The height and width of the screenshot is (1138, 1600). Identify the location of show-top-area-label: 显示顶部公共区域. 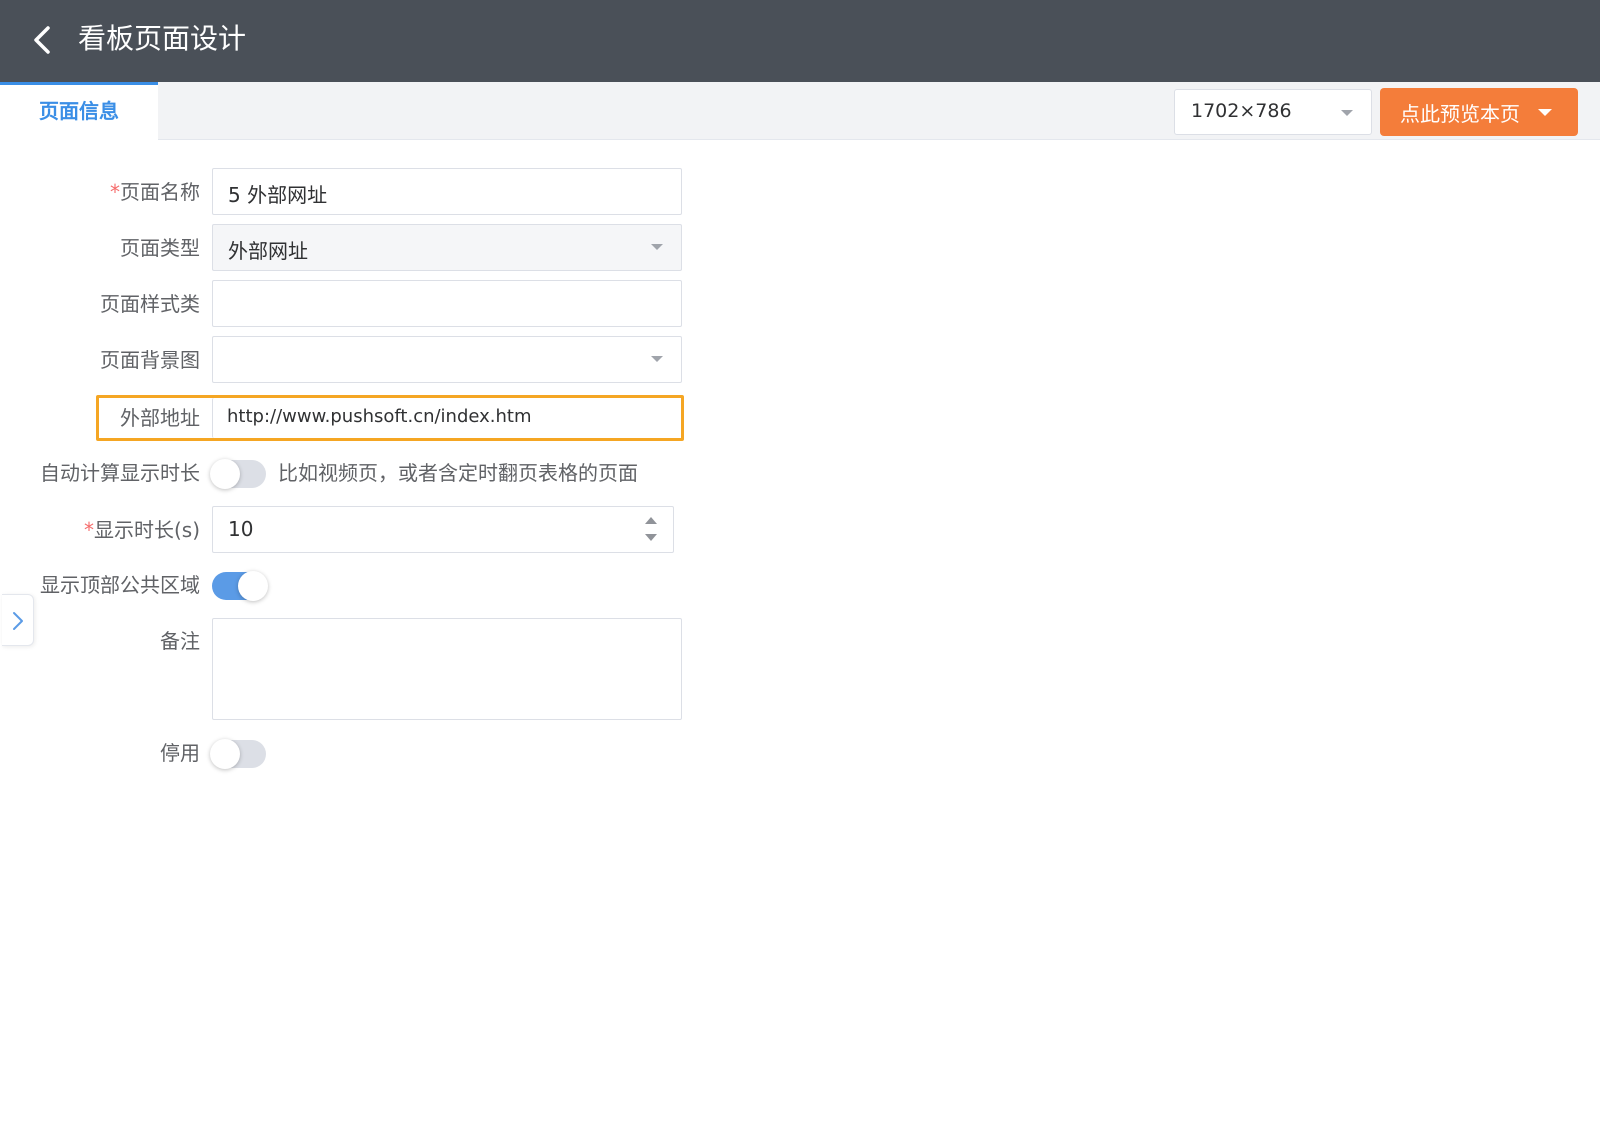
(120, 585).